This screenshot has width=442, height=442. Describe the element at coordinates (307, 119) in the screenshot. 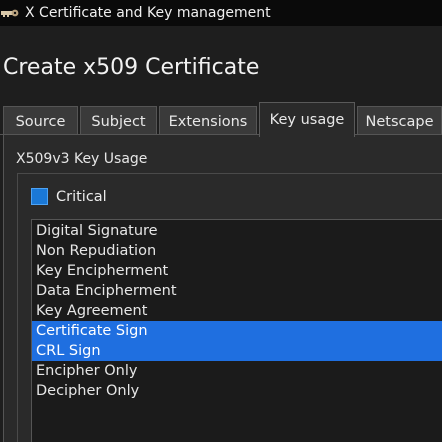

I see `tab-key-usage: Key usage` at that location.